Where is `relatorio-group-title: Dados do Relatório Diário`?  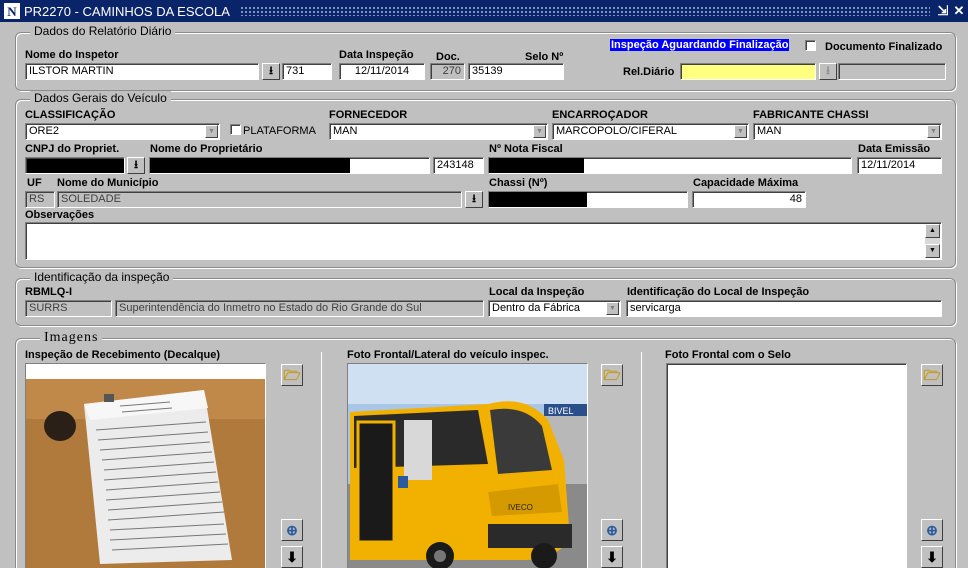 relatorio-group-title: Dados do Relatório Diário is located at coordinates (103, 31).